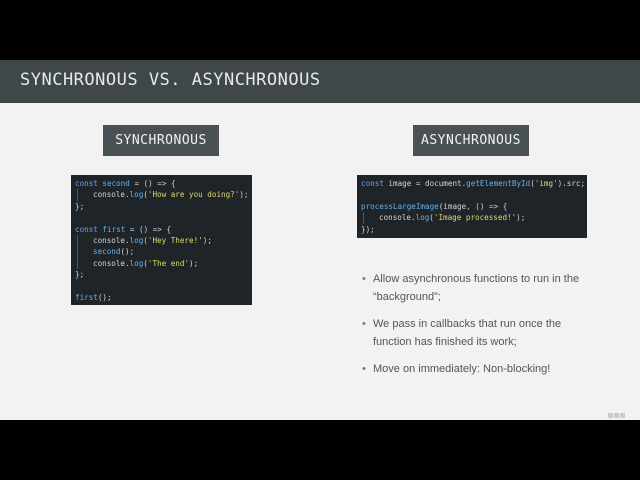 This screenshot has width=640, height=480. I want to click on code-line: console.log('Image processed!');, so click(473, 218).